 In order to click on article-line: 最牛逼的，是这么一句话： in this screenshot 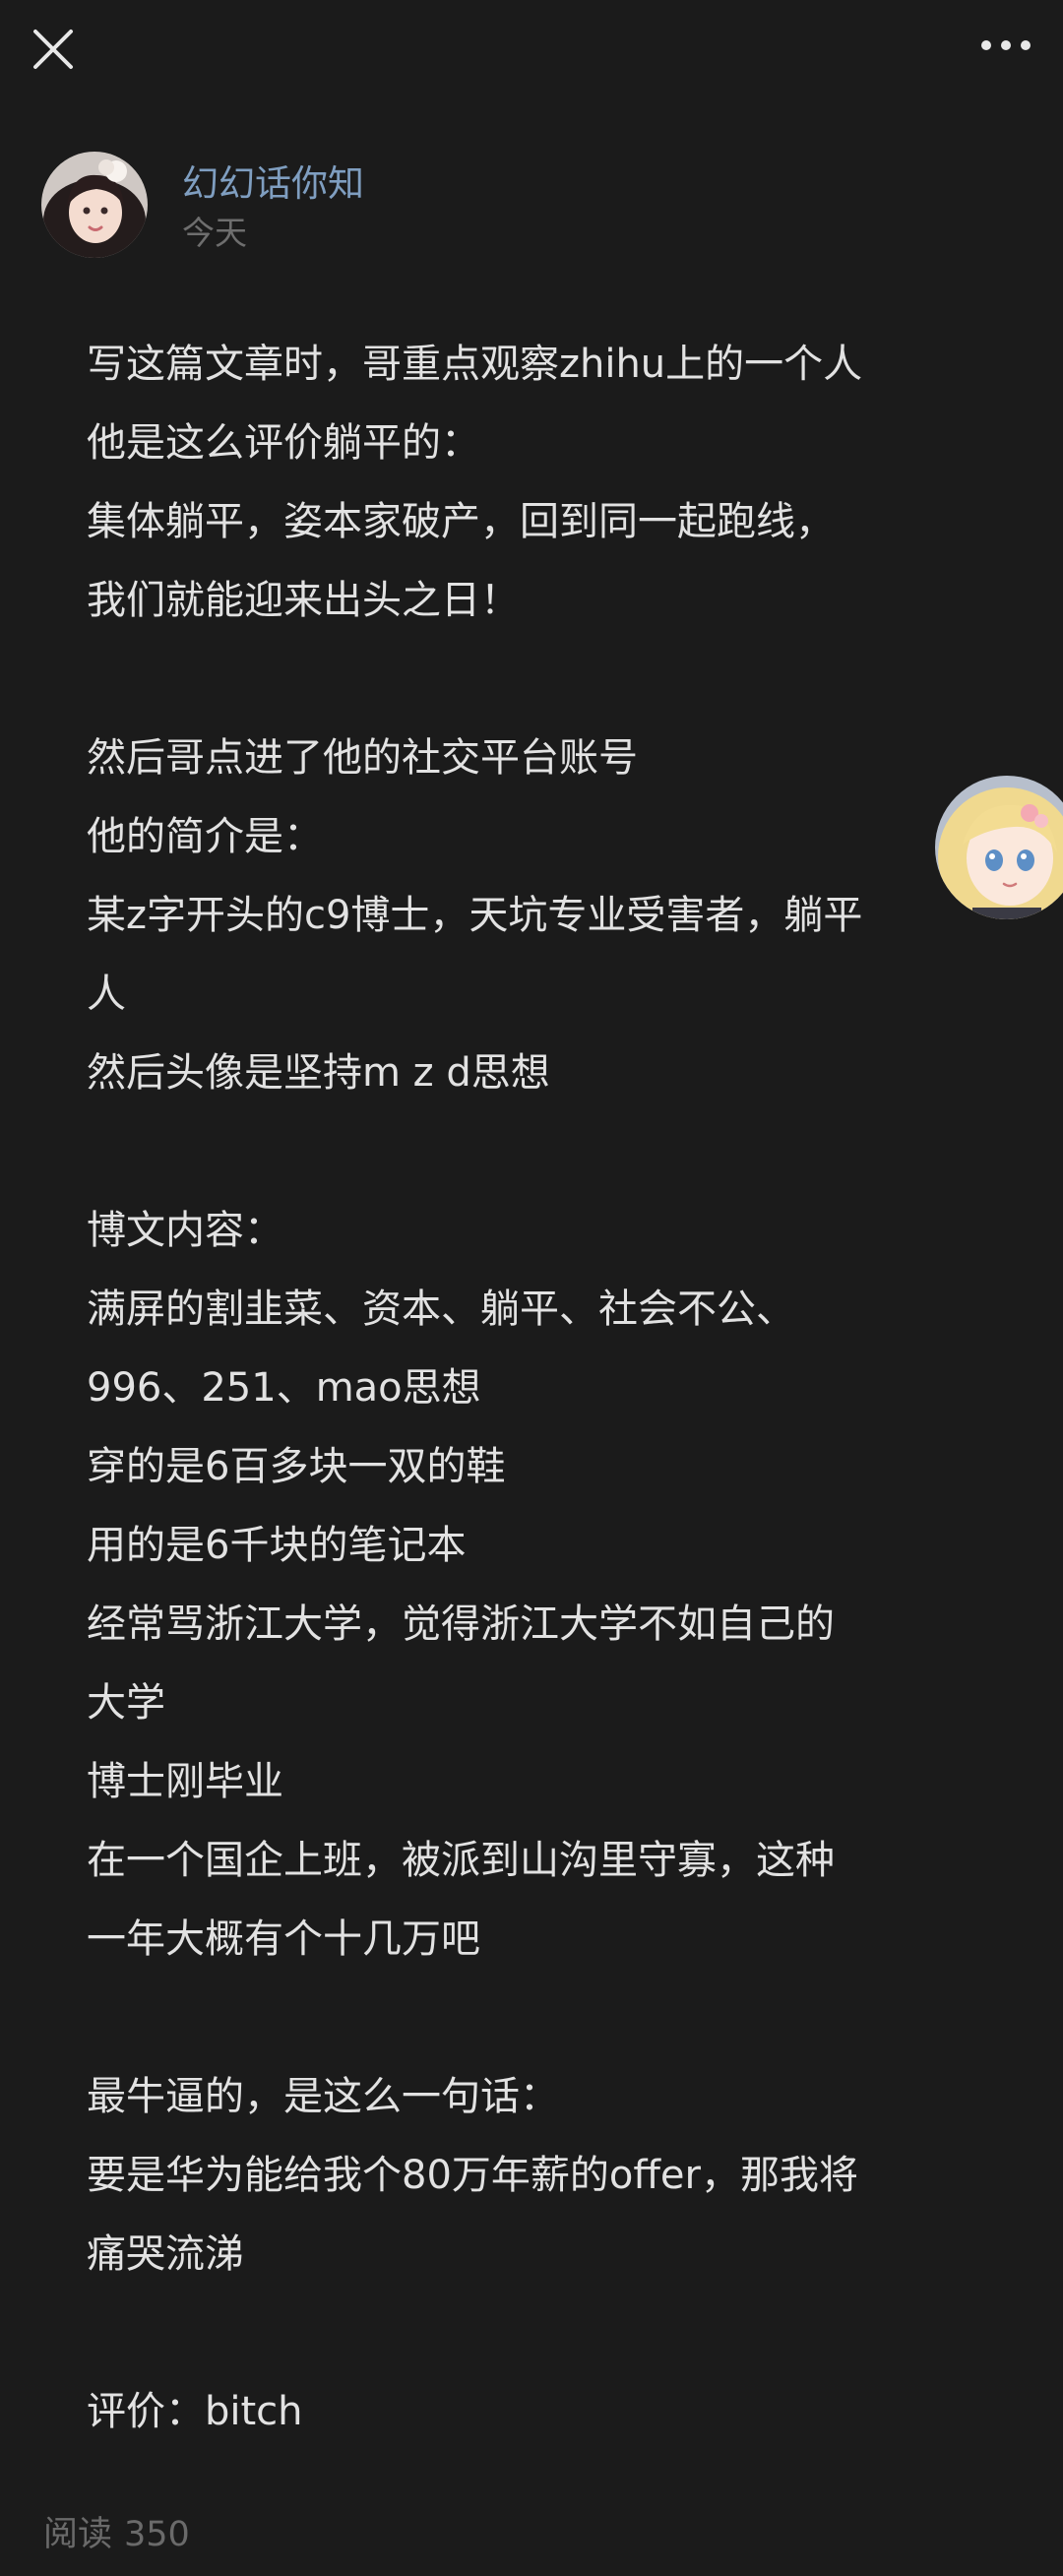, I will do `click(323, 2097)`.